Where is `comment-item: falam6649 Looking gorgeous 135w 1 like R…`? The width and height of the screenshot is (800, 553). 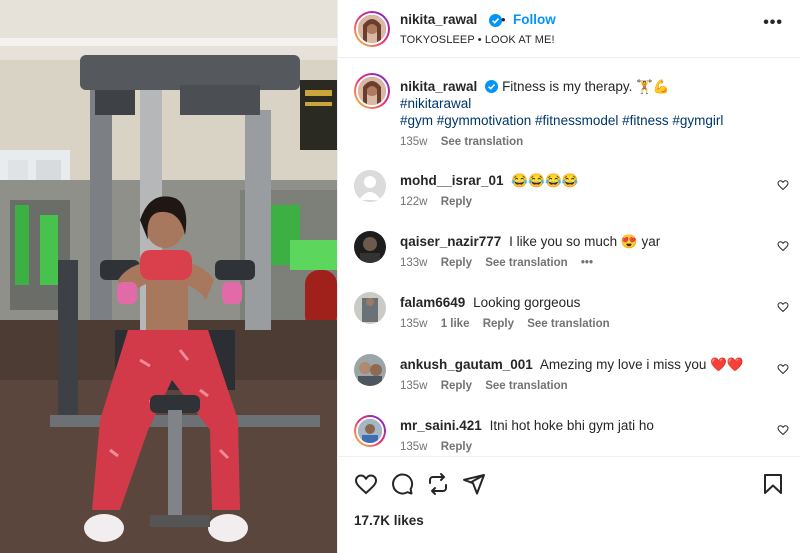 comment-item: falam6649 Looking gorgeous 135w 1 like R… is located at coordinates (569, 317).